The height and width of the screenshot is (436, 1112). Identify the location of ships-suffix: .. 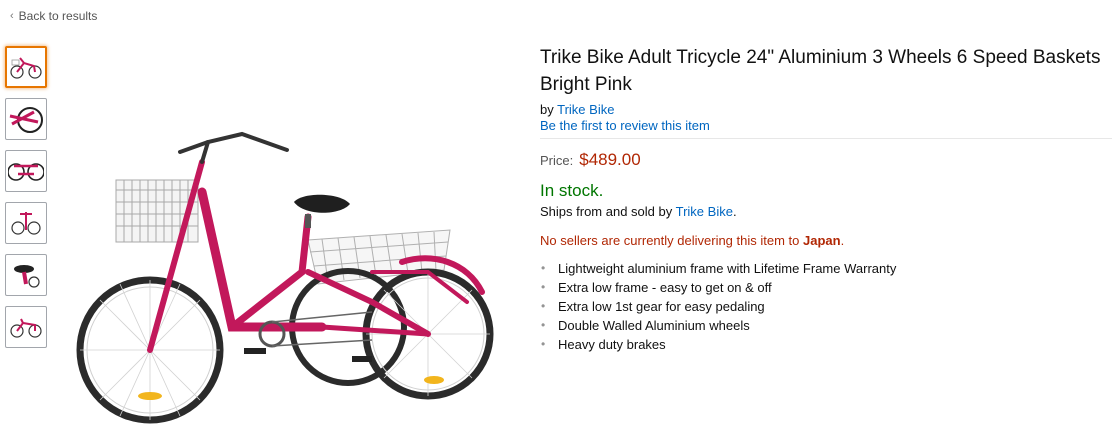
(734, 211).